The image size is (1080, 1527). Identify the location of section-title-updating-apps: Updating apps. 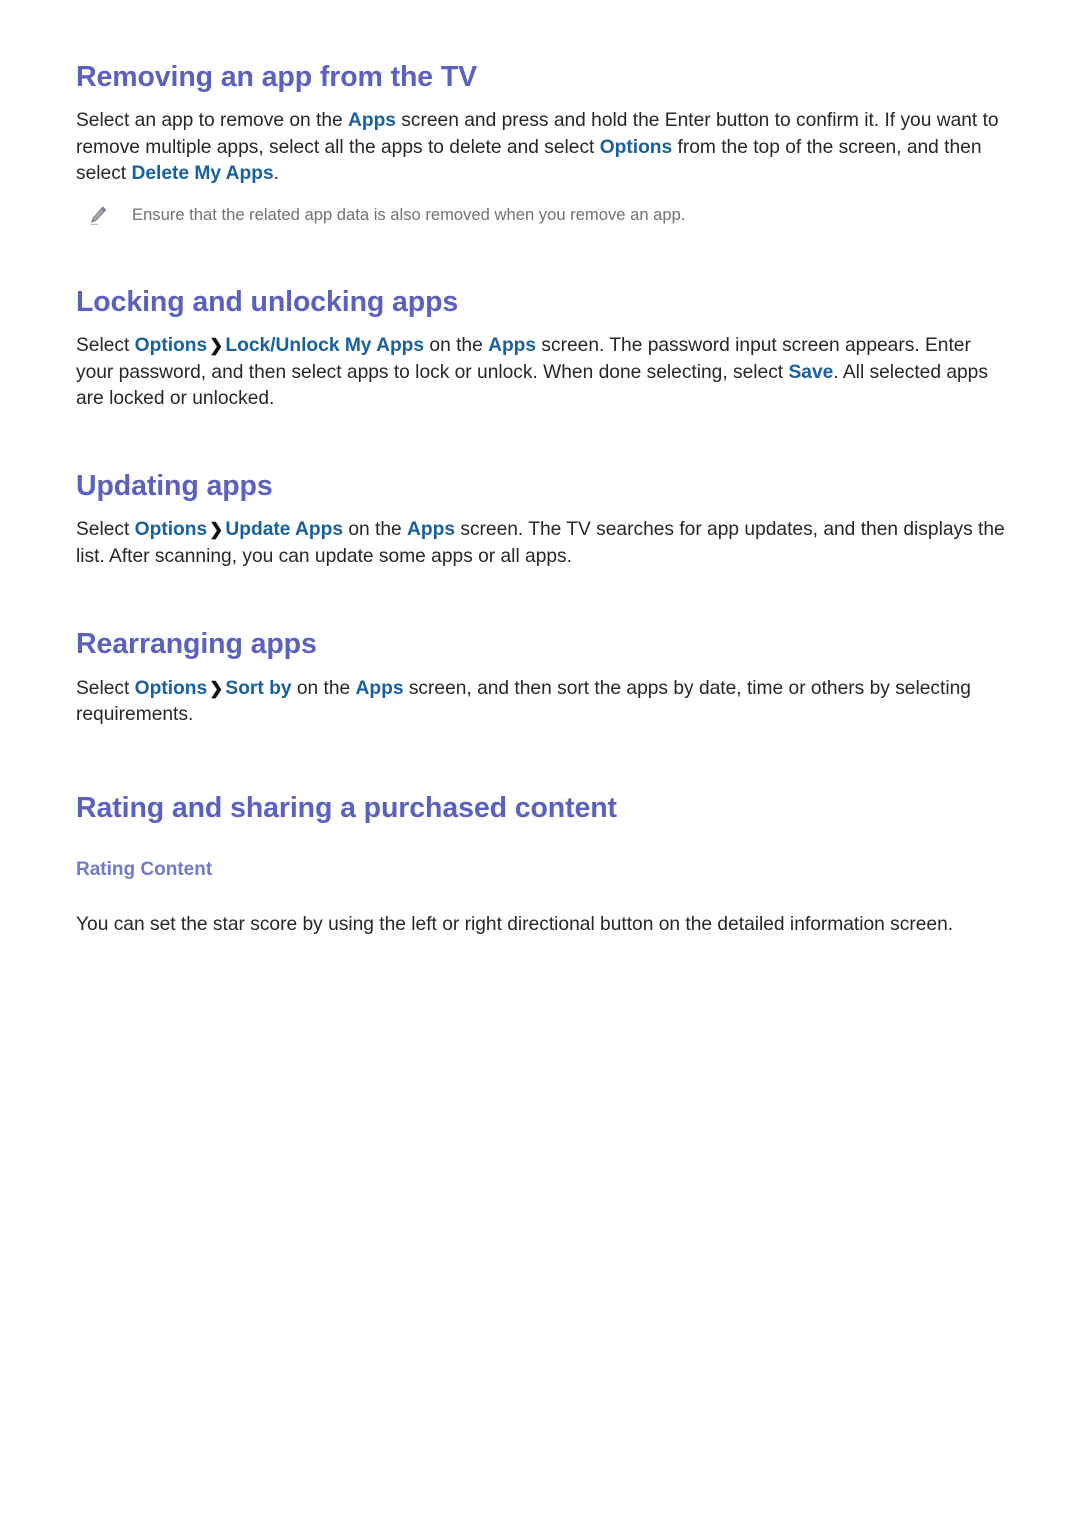
(174, 485).